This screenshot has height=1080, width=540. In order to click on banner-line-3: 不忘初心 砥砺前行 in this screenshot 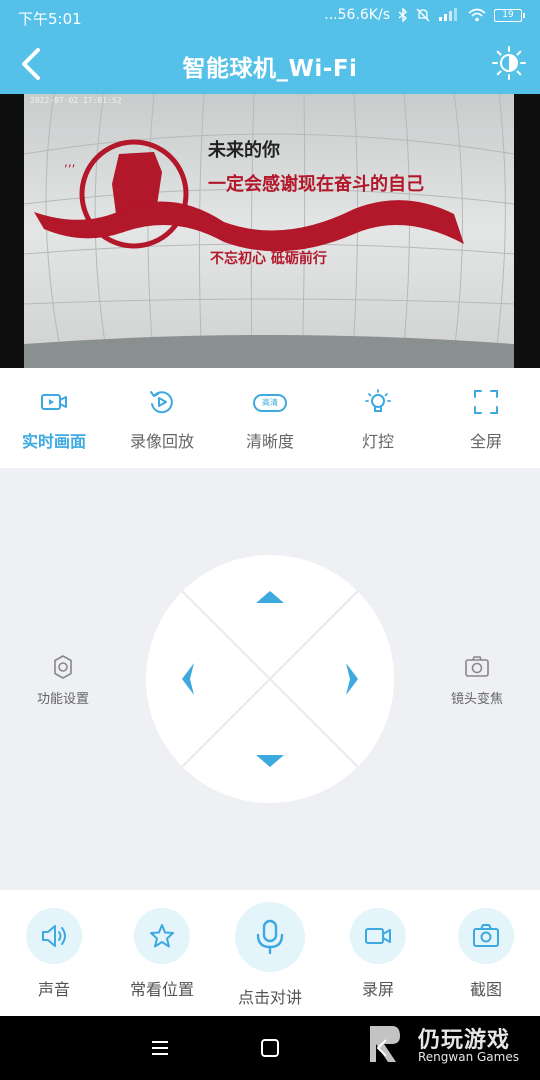, I will do `click(268, 259)`.